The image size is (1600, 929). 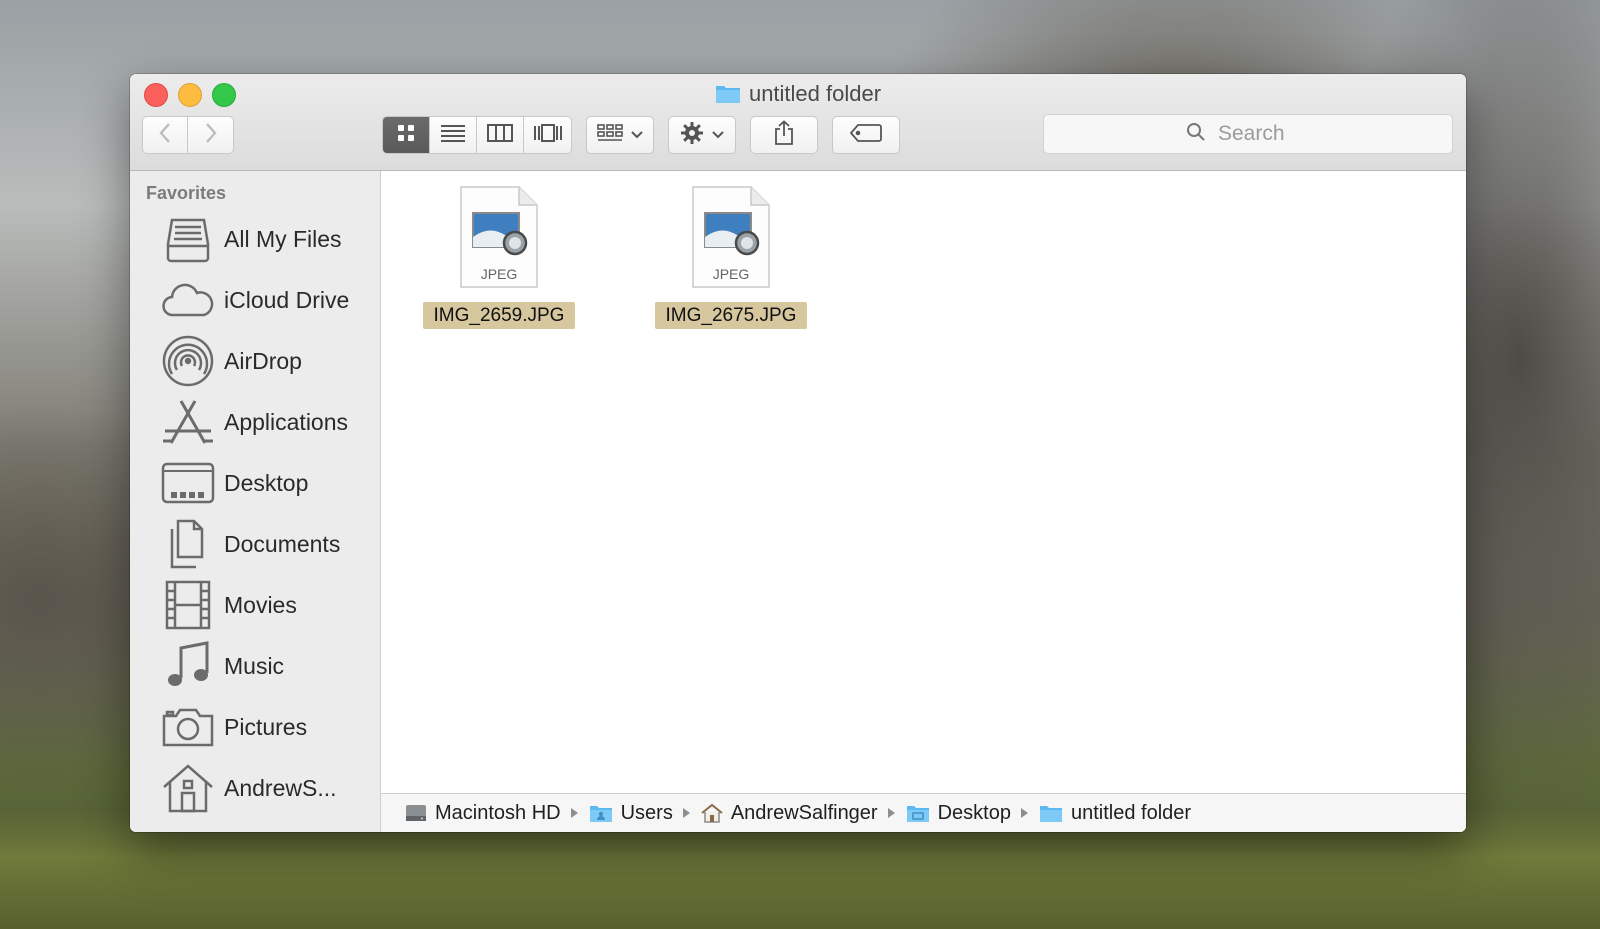 What do you see at coordinates (631, 813) in the screenshot?
I see `path-item-users: Users` at bounding box center [631, 813].